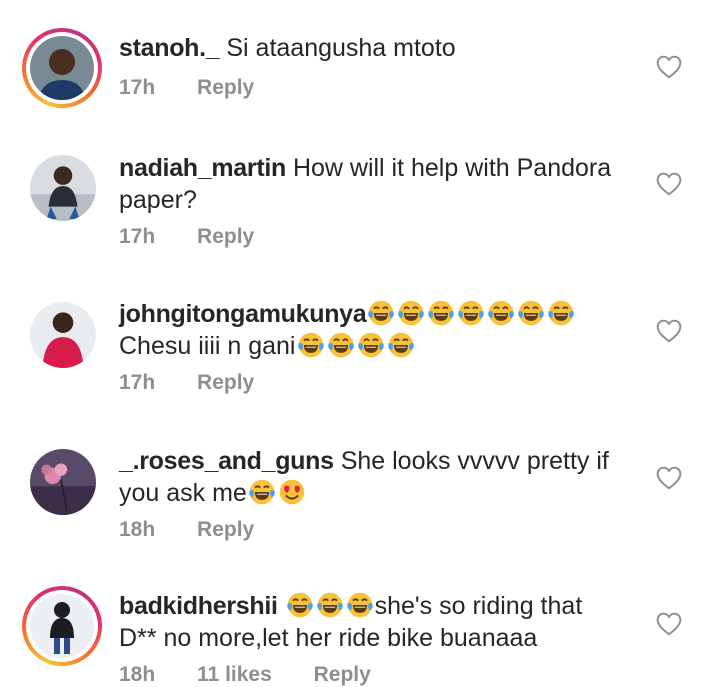 This screenshot has width=720, height=687. Describe the element at coordinates (452, 168) in the screenshot. I see `comment-text: How will it help with Pandora` at that location.